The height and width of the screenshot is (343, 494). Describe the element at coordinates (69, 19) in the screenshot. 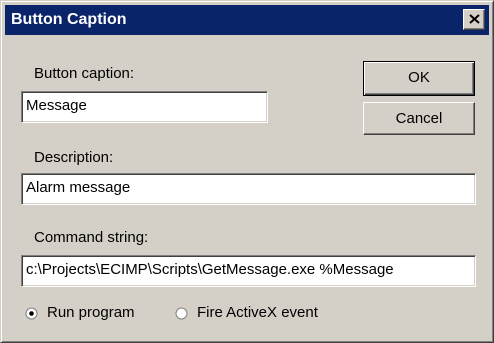

I see `window-title: Button Caption` at that location.